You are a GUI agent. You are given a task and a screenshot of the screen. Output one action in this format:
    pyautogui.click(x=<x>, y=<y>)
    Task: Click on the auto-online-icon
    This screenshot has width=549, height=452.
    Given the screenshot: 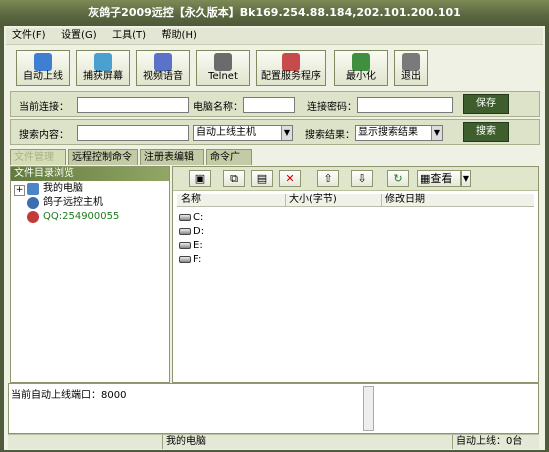 What is the action you would take?
    pyautogui.click(x=43, y=62)
    